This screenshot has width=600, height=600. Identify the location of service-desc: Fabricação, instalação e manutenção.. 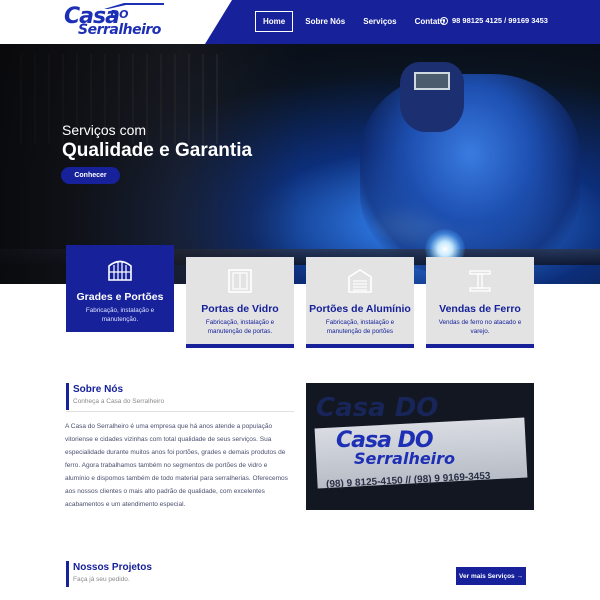
(120, 315).